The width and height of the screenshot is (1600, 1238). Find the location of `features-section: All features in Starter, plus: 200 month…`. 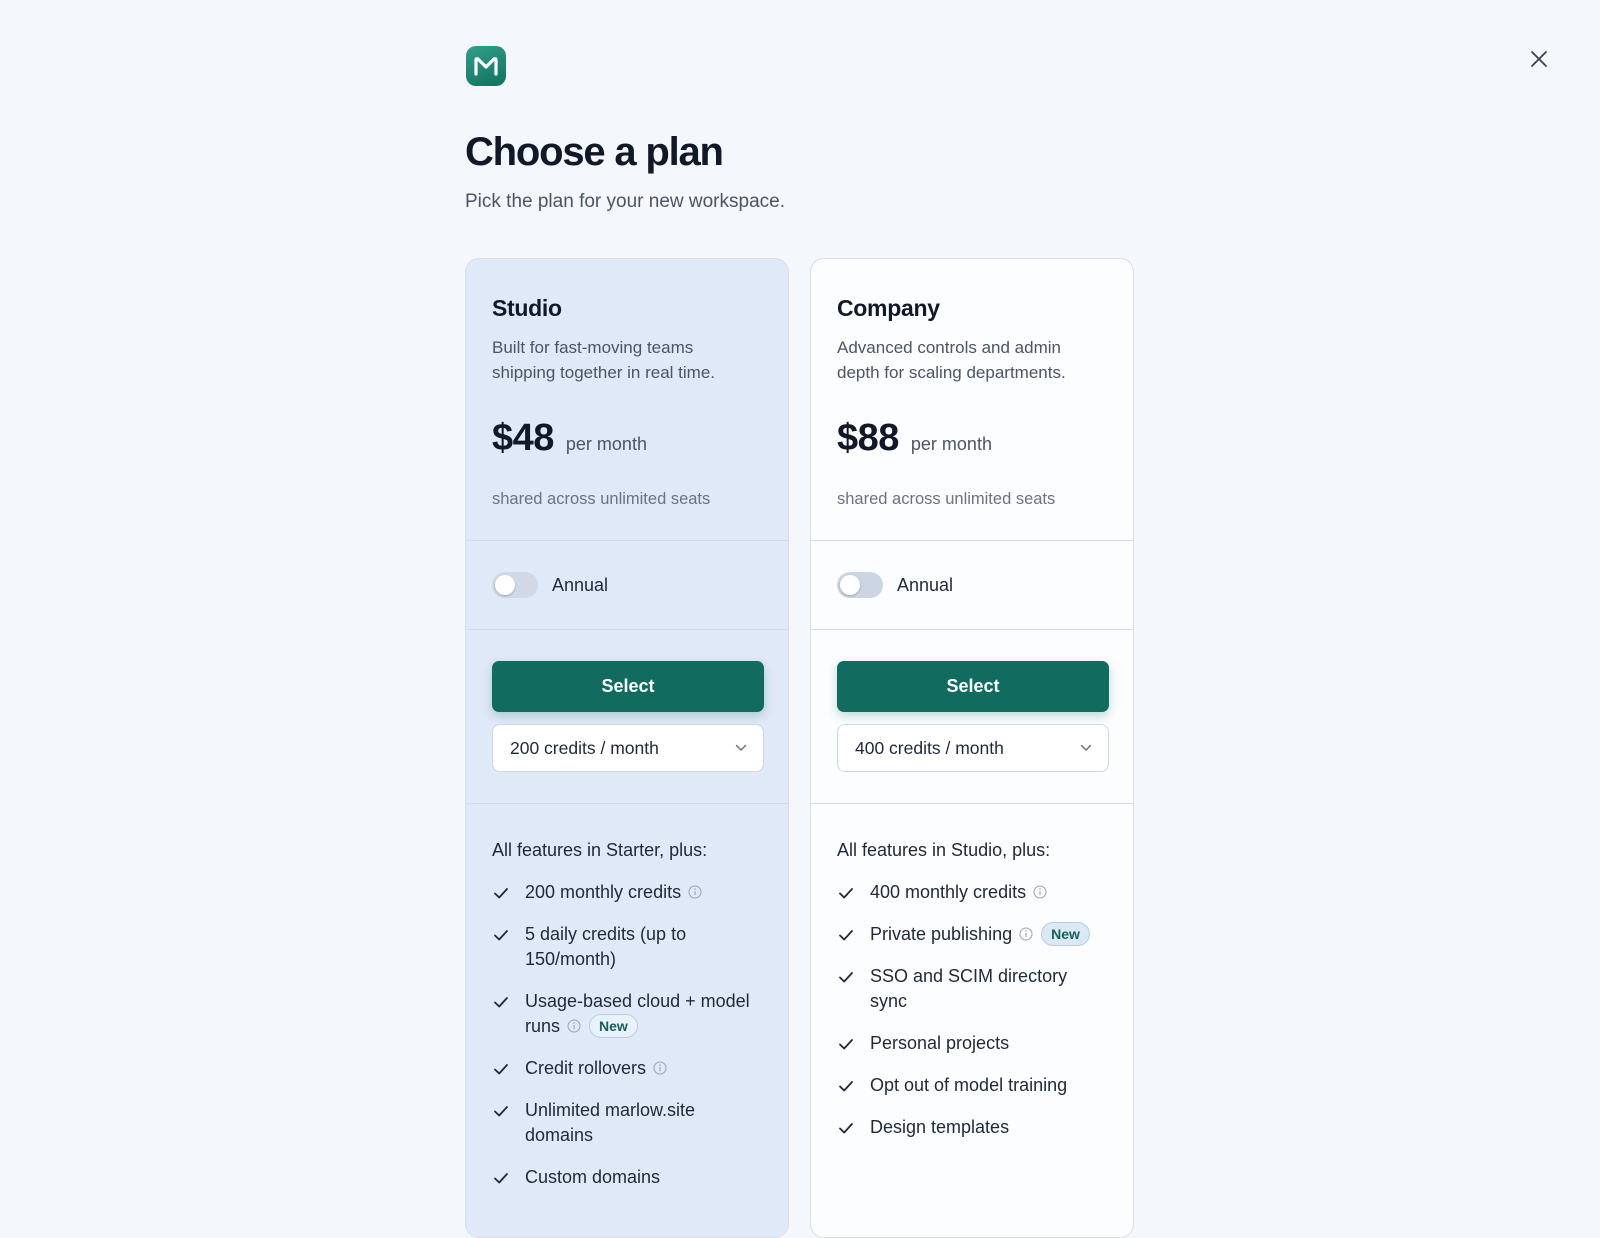

features-section: All features in Starter, plus: 200 month… is located at coordinates (627, 997).